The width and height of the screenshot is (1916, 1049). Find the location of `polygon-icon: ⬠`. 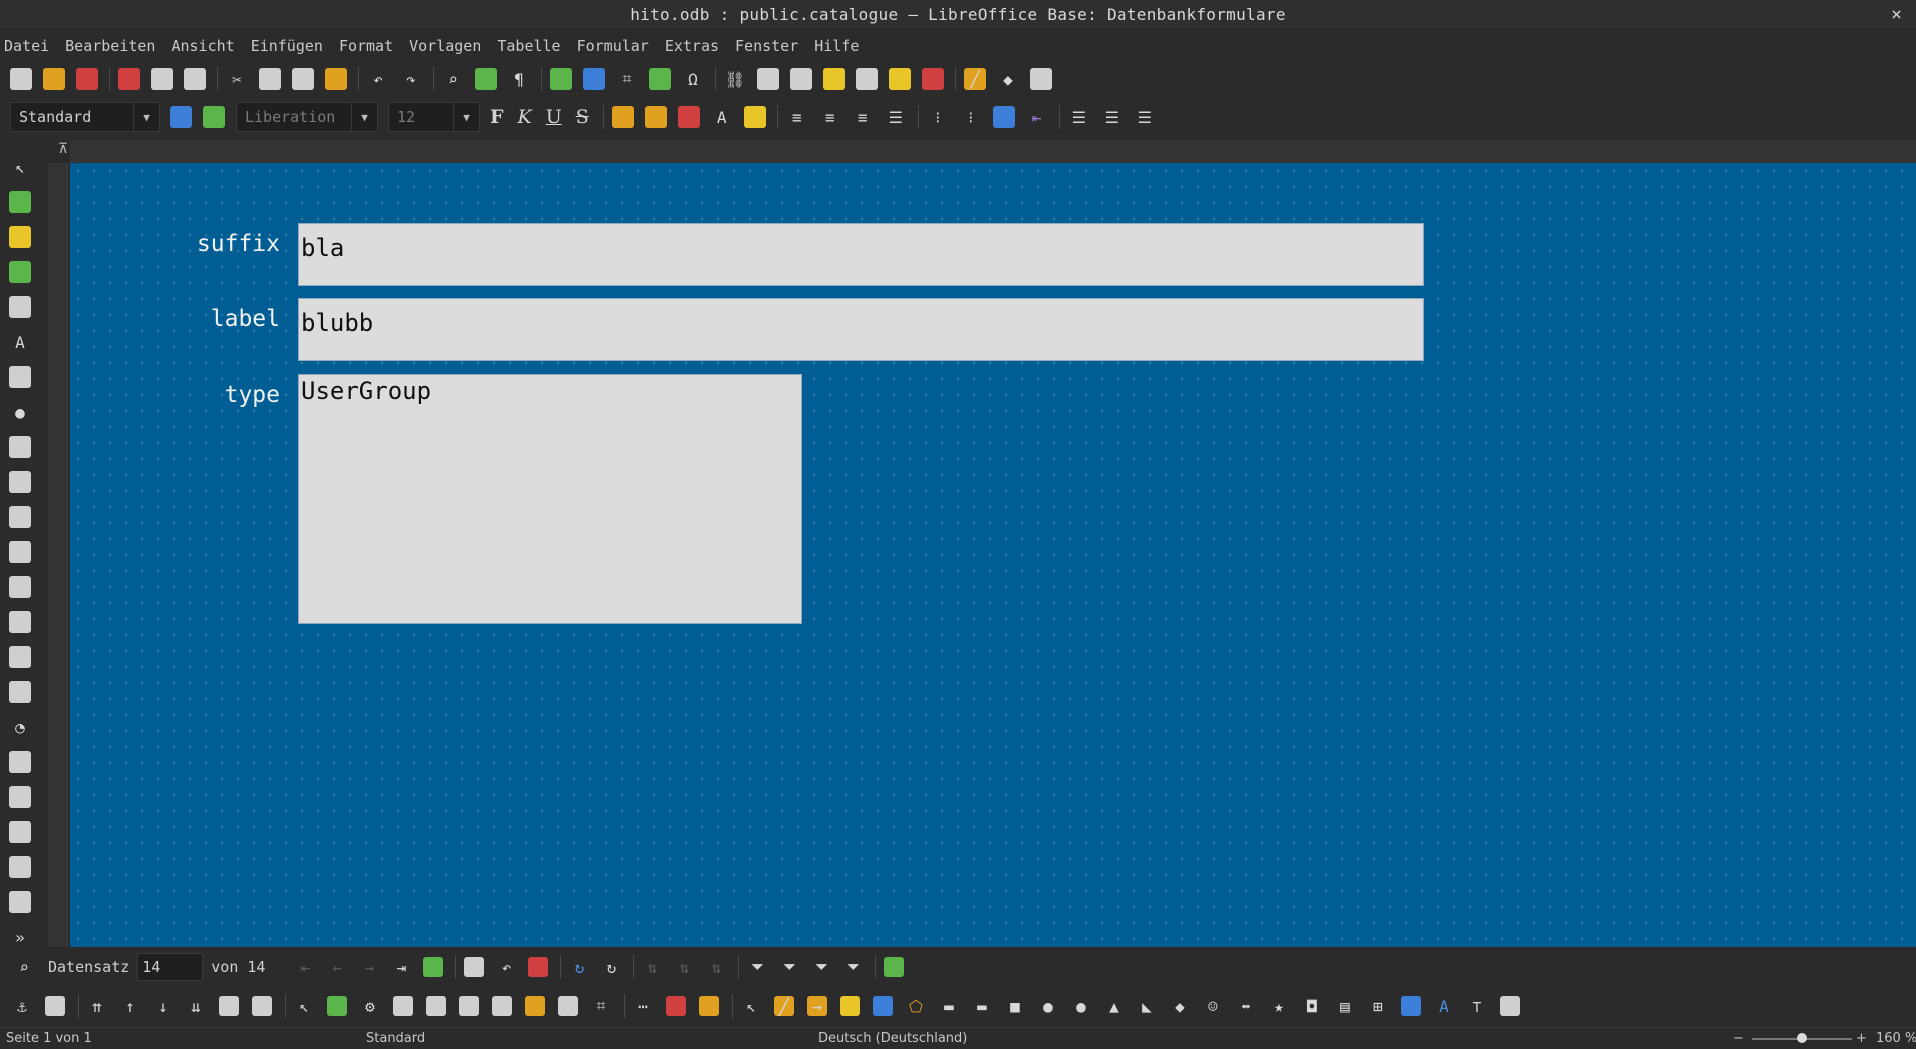

polygon-icon: ⬠ is located at coordinates (916, 1006).